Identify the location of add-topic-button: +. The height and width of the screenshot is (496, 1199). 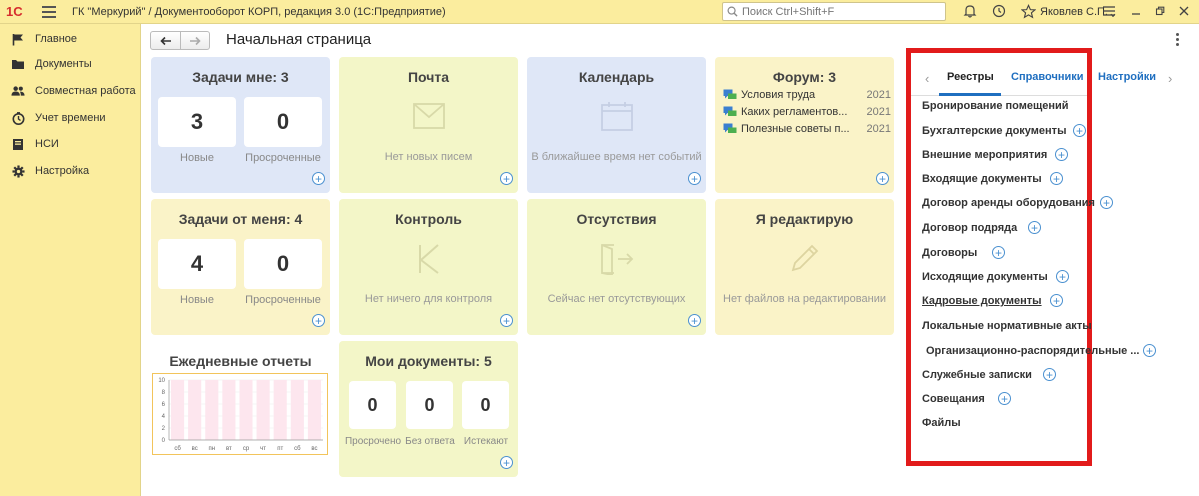
(882, 178).